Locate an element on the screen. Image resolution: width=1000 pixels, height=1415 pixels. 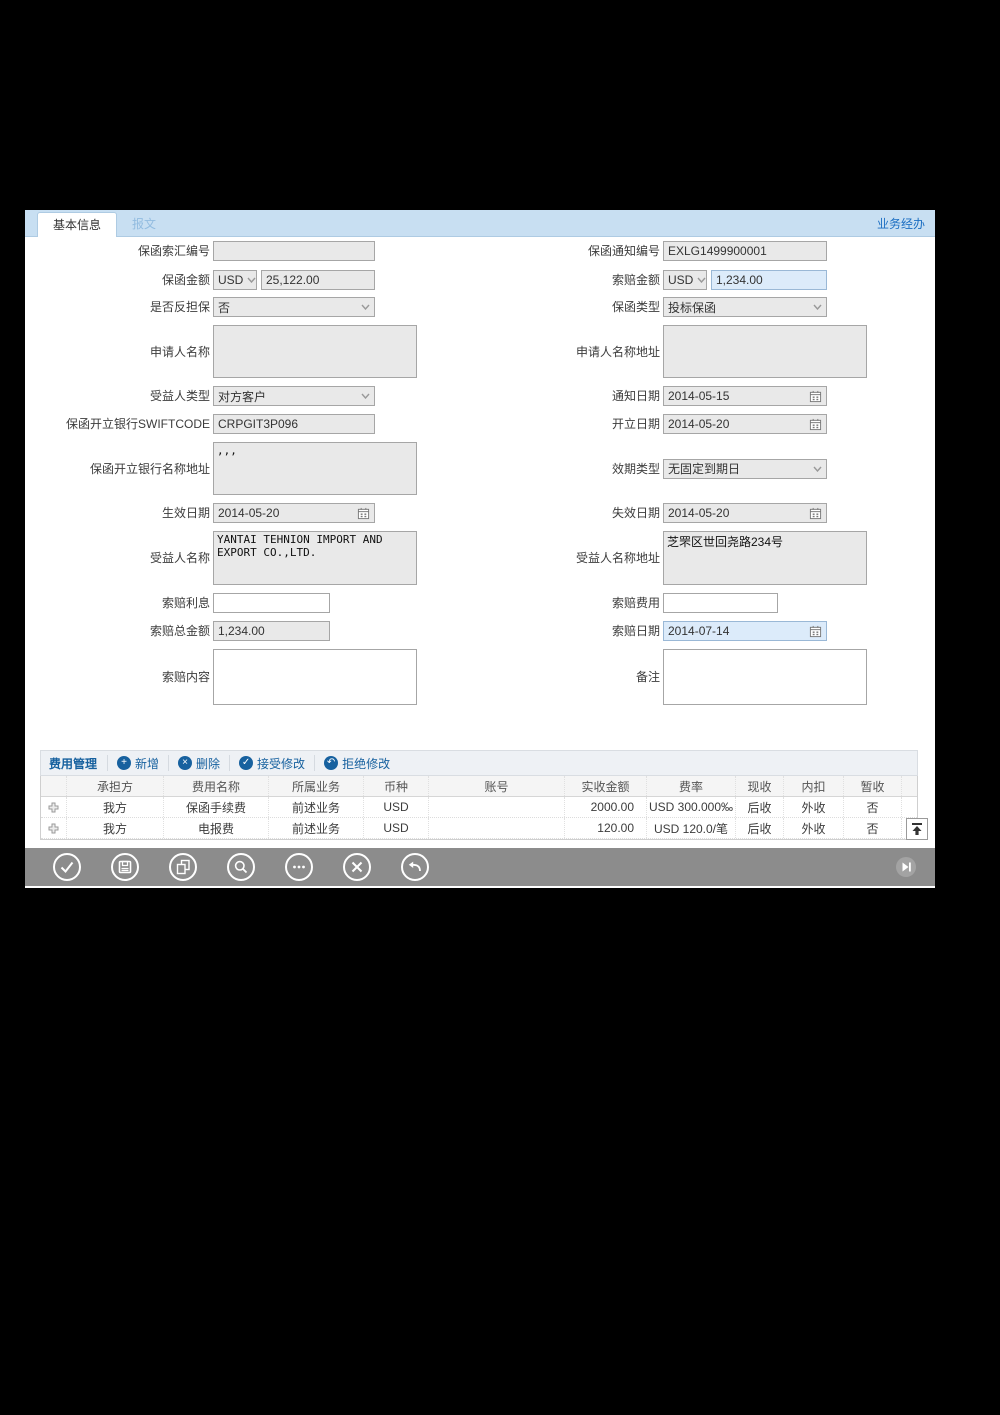
guarantee-amount-label: 保函金额 is located at coordinates (185, 279).